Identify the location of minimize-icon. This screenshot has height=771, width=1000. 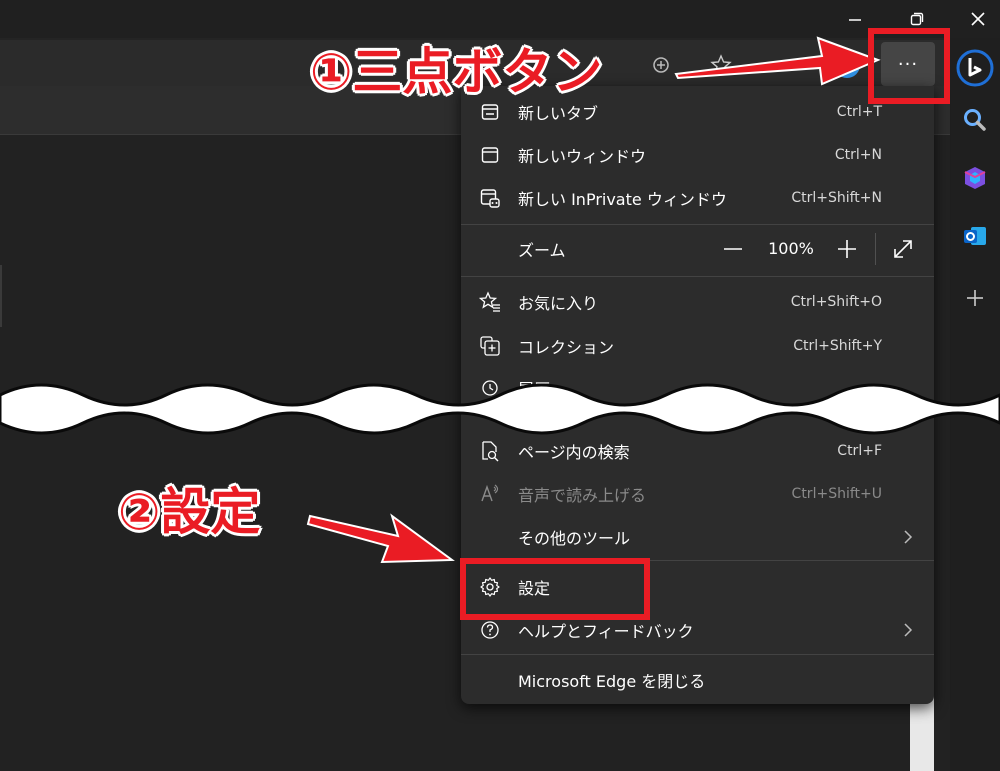
(855, 20).